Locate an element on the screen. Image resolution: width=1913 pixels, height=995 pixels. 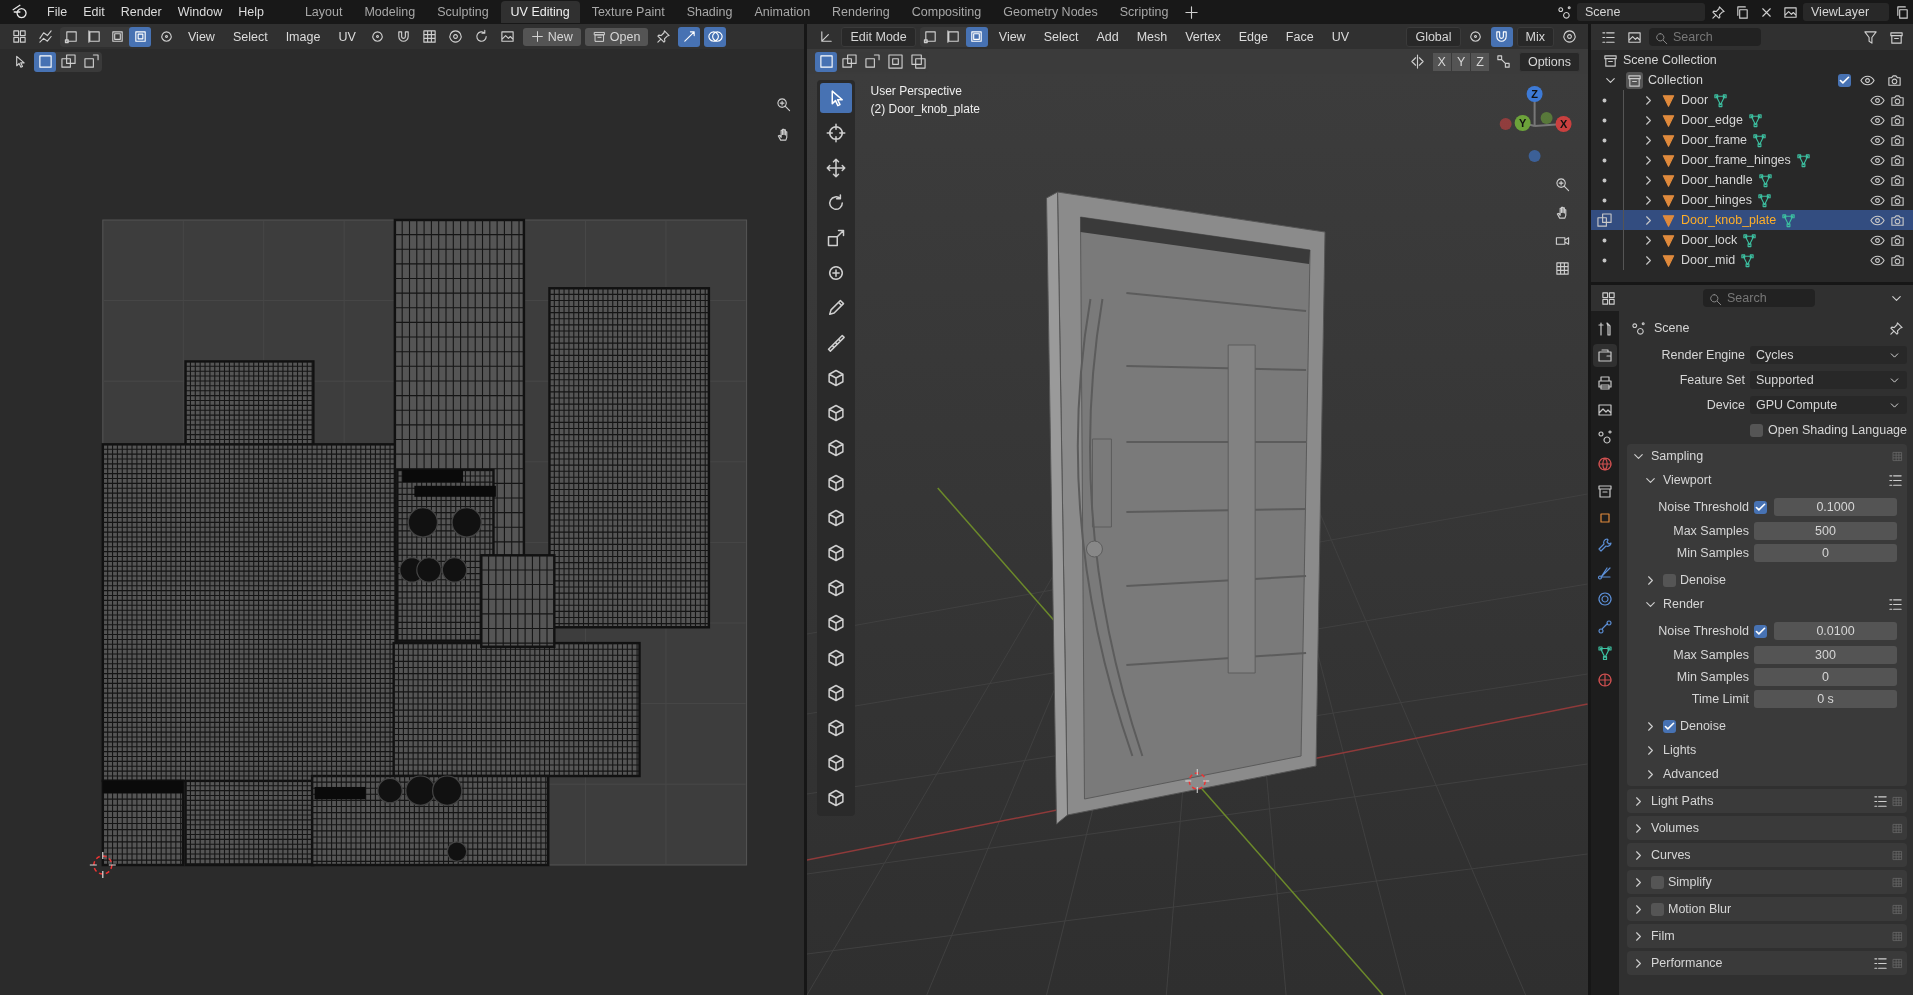
axis-toggle: X is located at coordinates (1441, 61).